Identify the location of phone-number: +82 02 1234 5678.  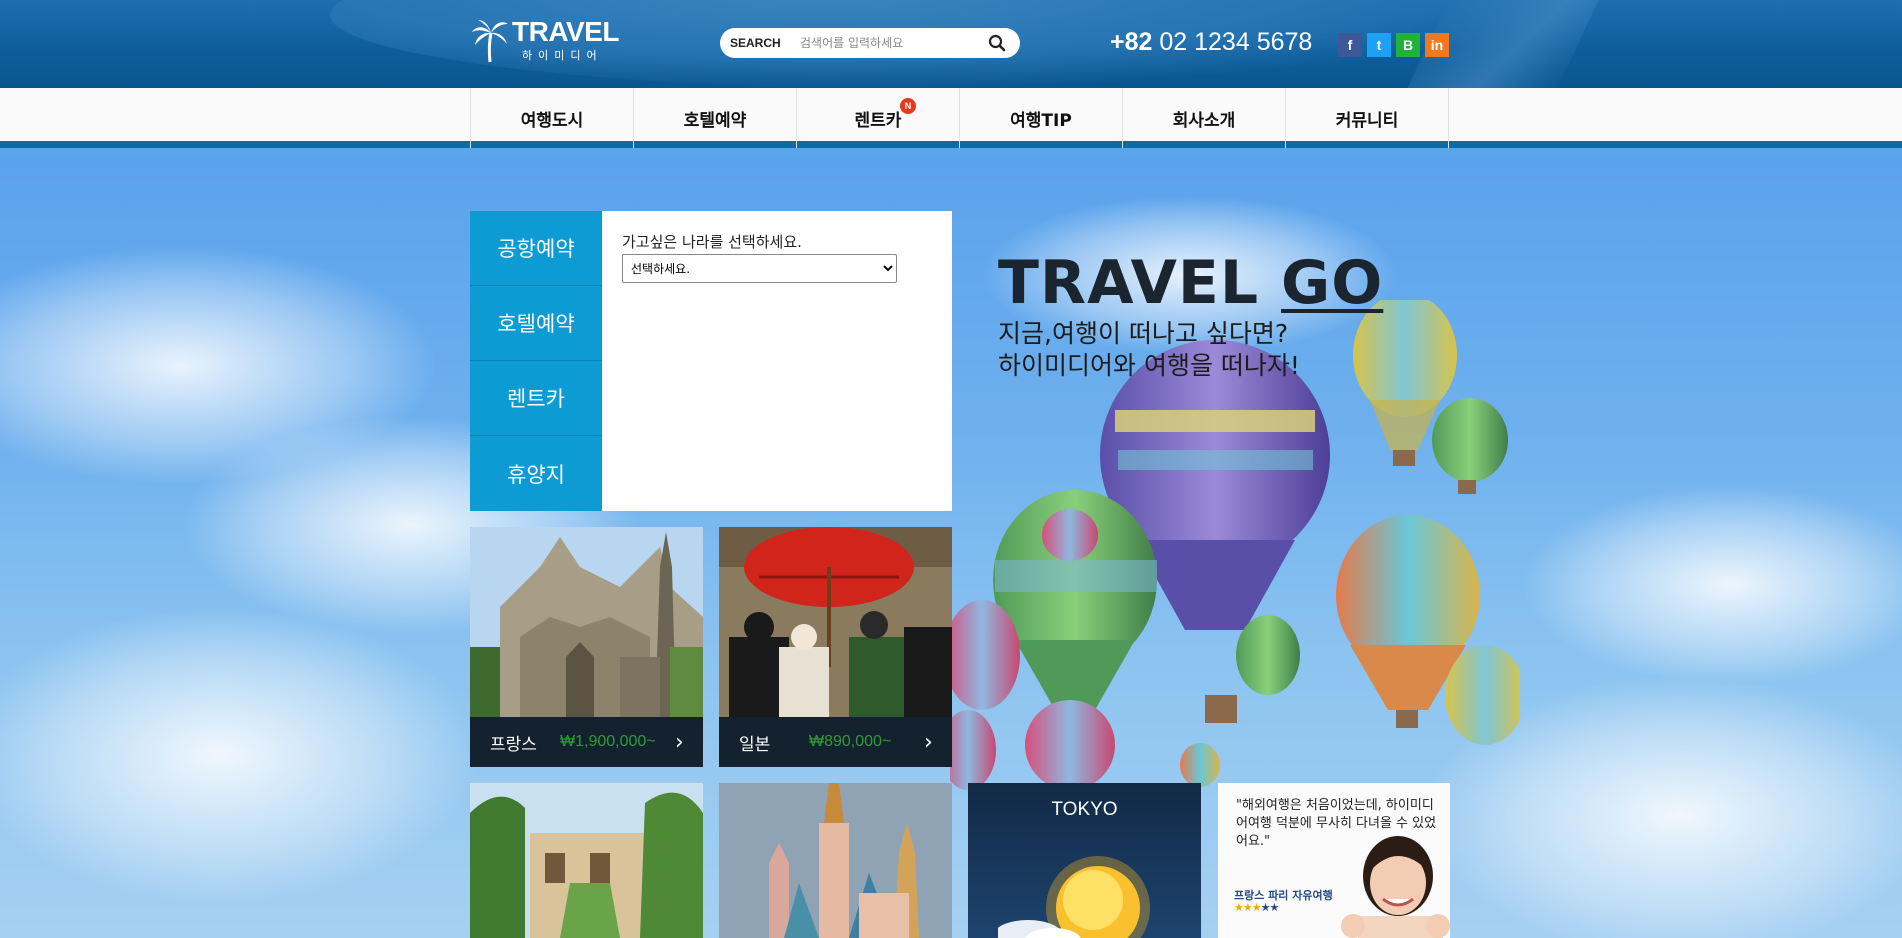
(1211, 42).